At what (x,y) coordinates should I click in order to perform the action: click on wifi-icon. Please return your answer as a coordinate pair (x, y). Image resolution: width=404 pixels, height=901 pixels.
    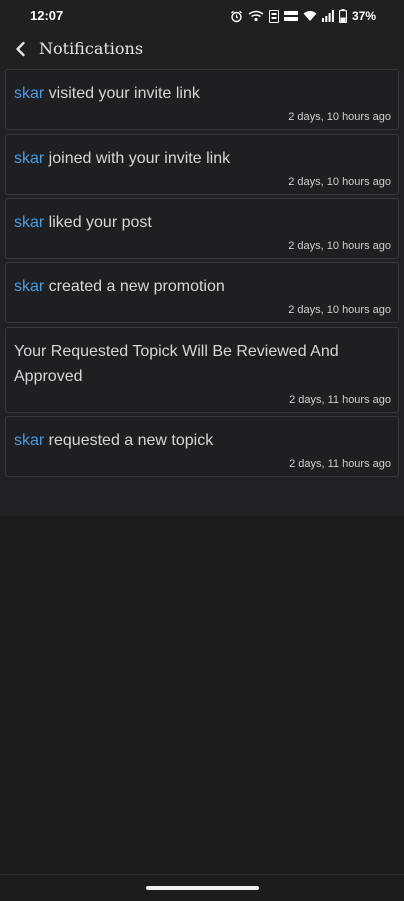
    Looking at the image, I should click on (310, 16).